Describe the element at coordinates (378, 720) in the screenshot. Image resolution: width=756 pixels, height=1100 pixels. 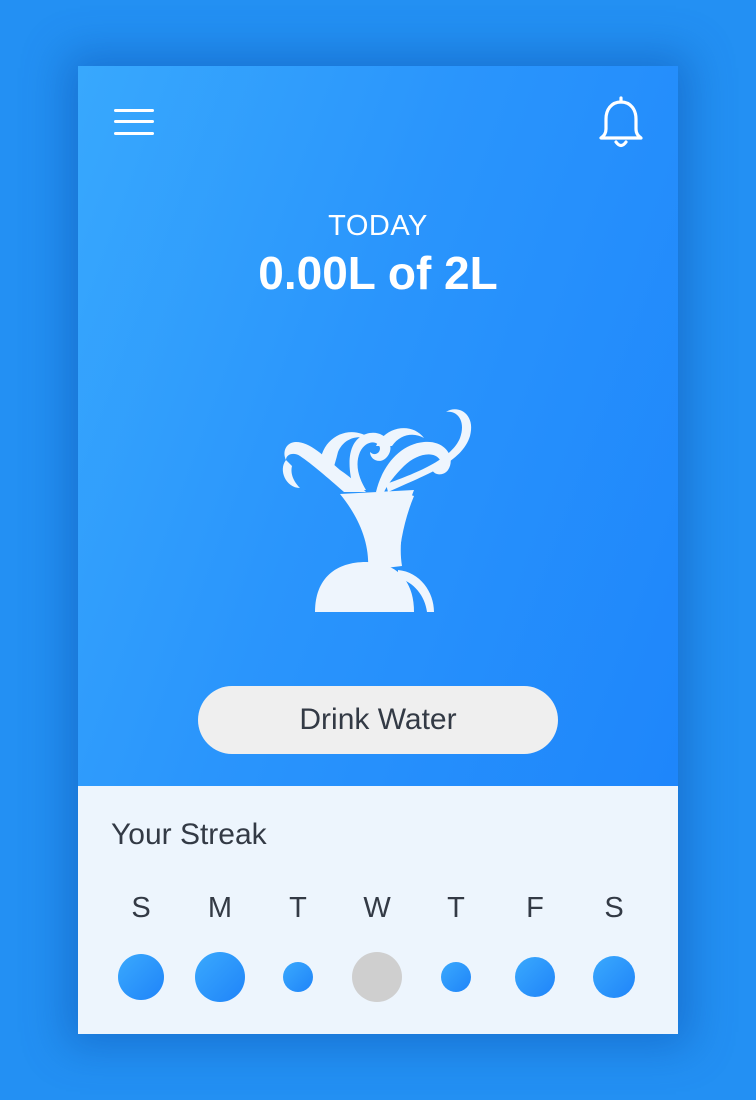
I see `drink-water-button: Drink Water` at that location.